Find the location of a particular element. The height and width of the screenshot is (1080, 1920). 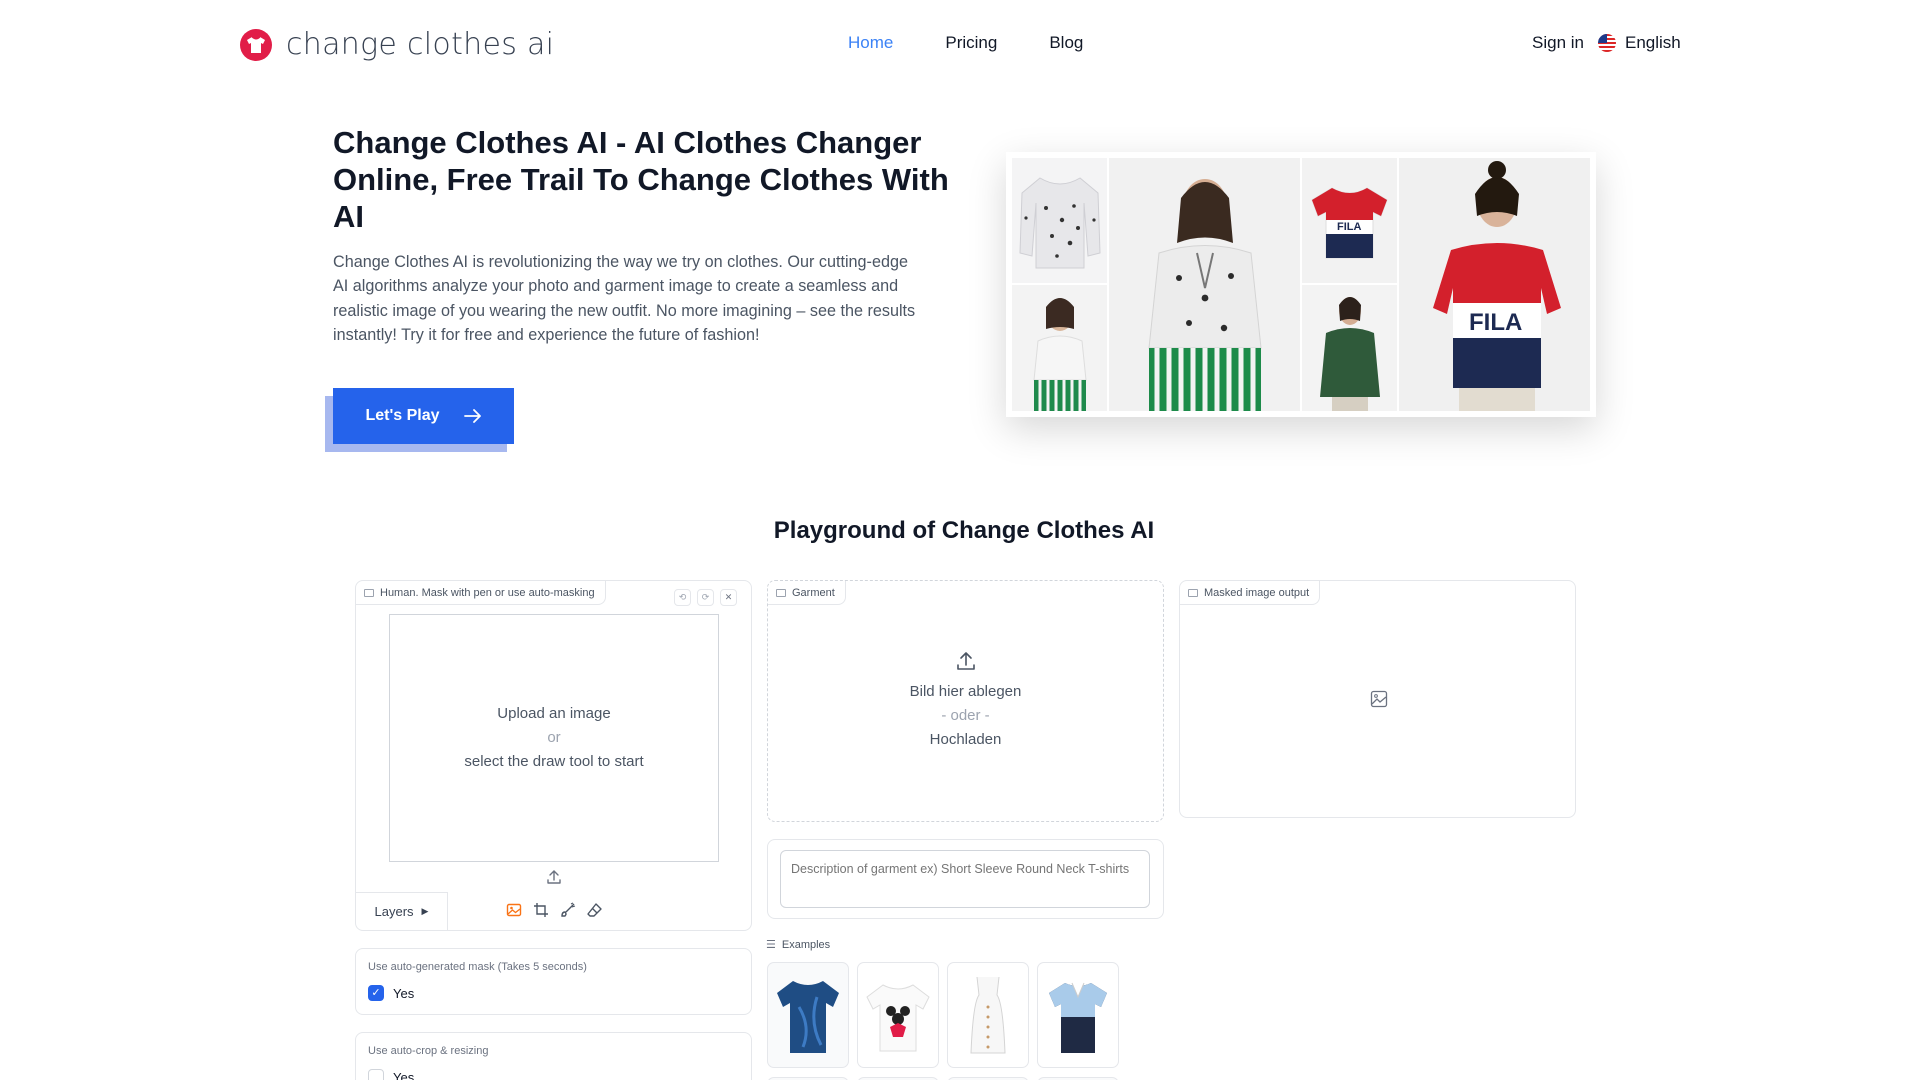

upload-prompt: Upload an image is located at coordinates (554, 713).